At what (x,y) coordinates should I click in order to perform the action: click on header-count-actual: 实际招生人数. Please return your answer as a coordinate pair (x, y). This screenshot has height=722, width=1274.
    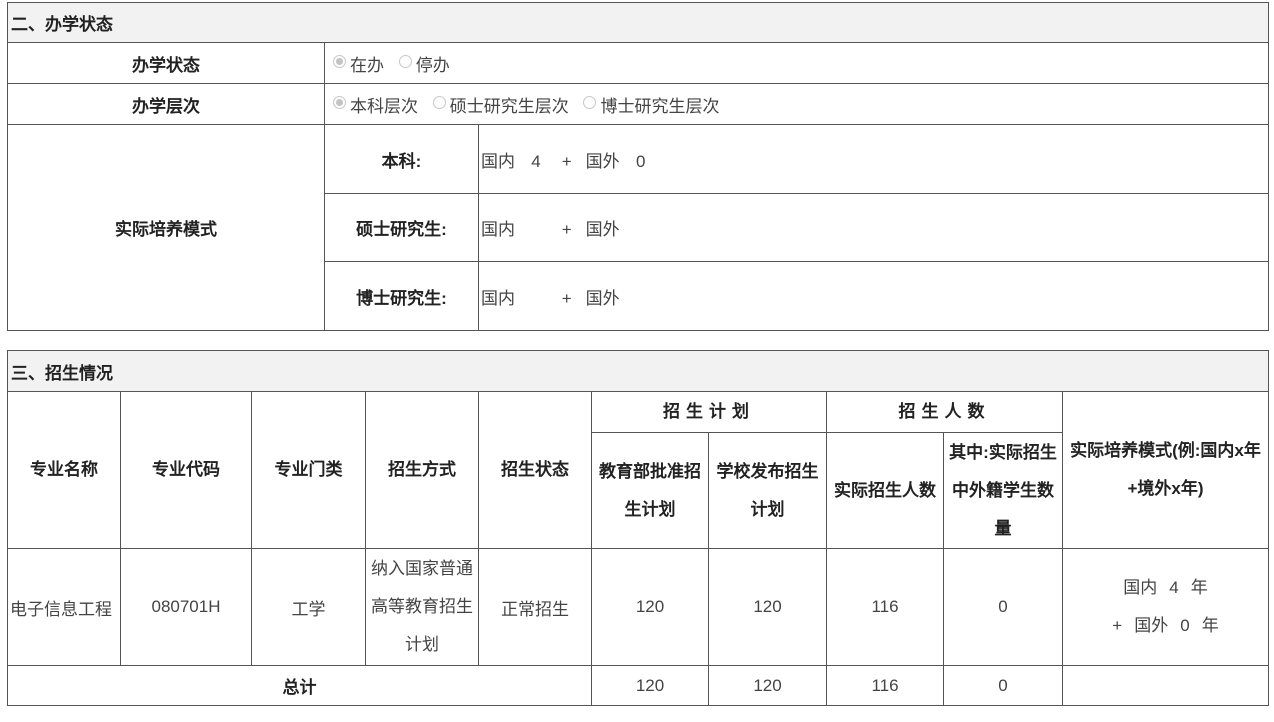
    Looking at the image, I should click on (885, 490).